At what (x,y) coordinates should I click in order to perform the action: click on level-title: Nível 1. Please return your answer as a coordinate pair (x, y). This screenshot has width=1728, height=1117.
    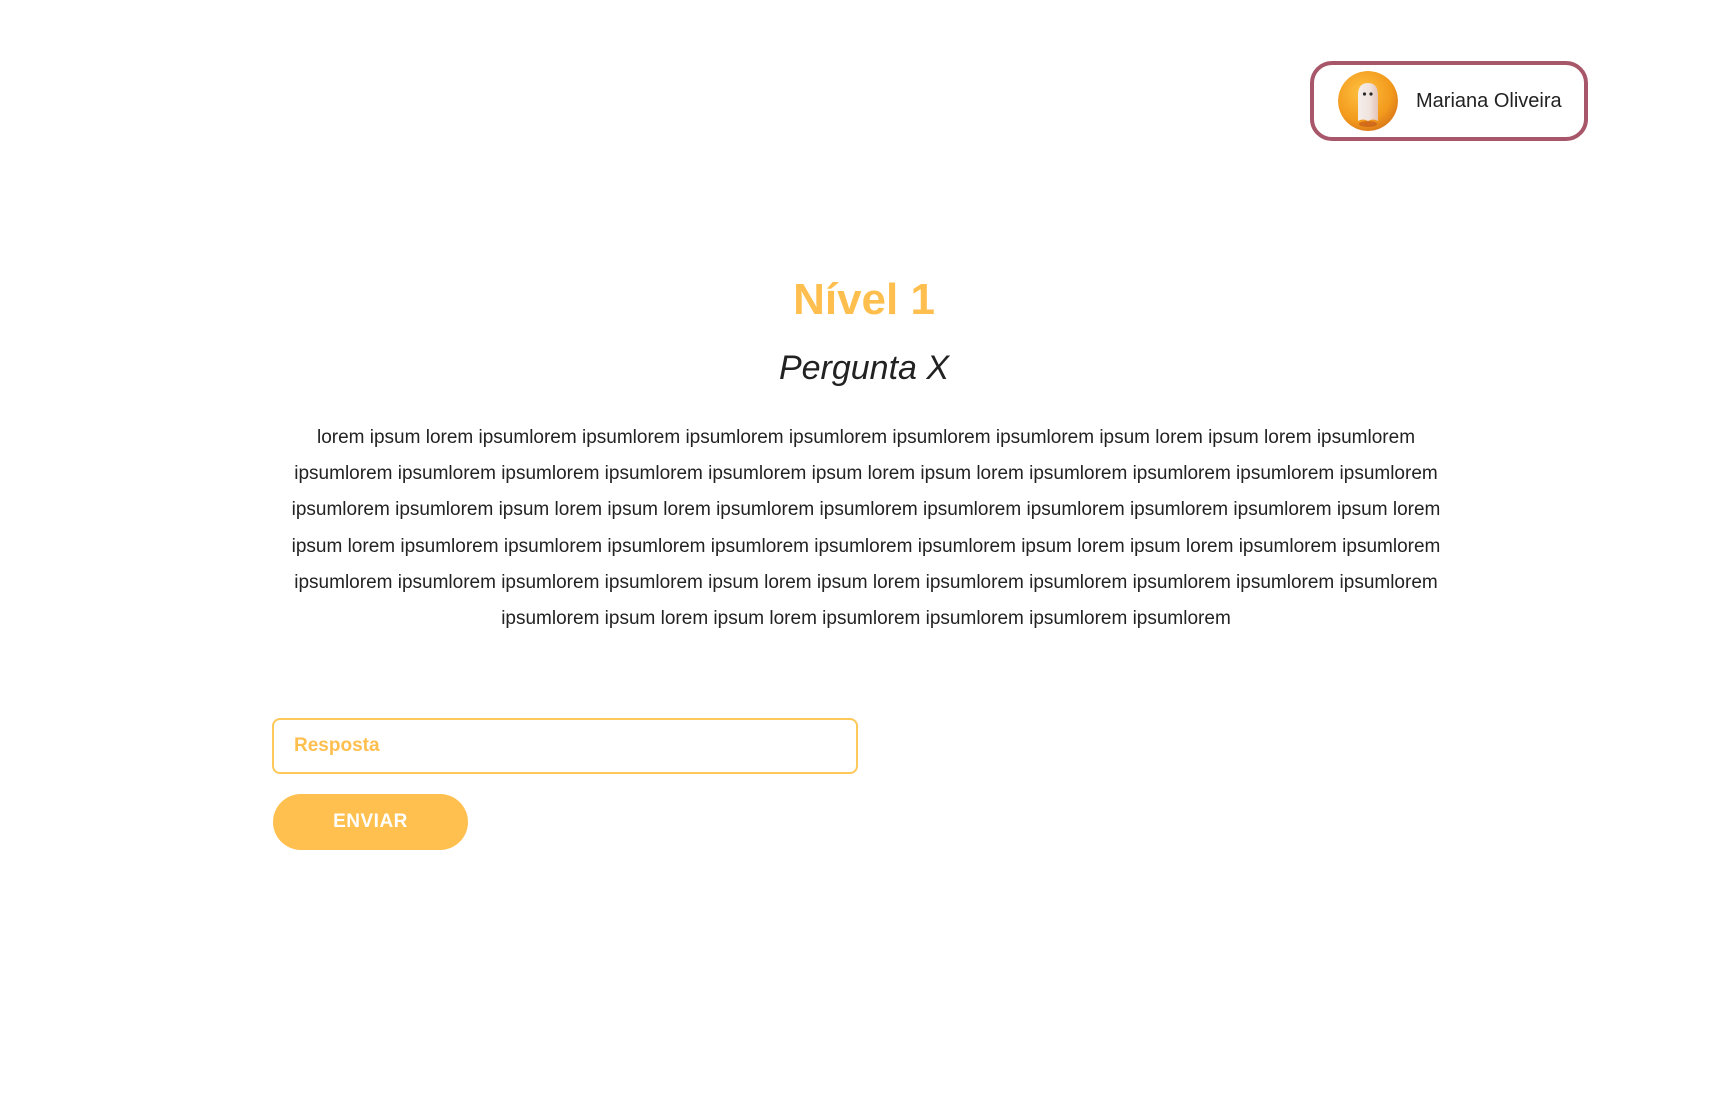
    Looking at the image, I should click on (864, 299).